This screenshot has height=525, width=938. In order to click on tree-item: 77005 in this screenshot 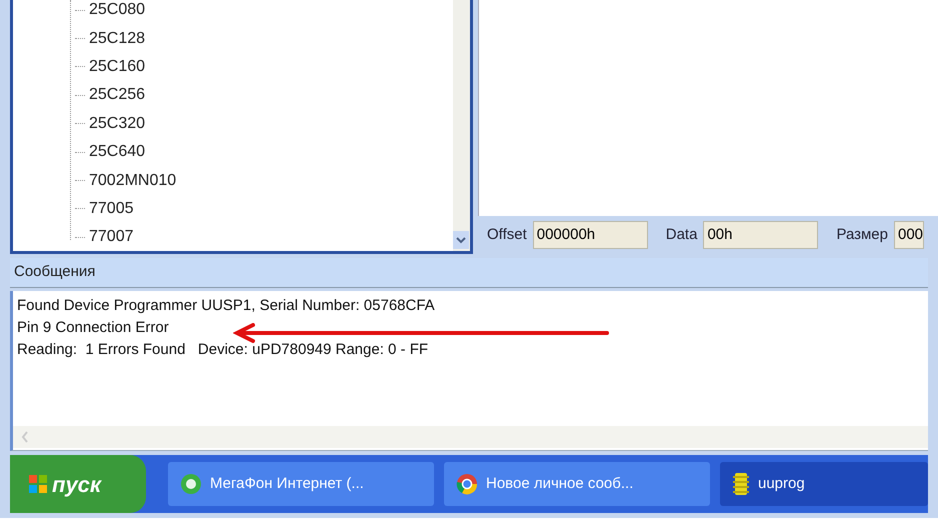, I will do `click(111, 208)`.